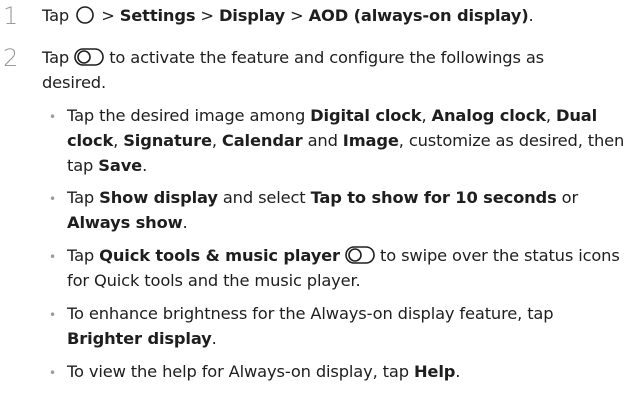 The image size is (642, 404). What do you see at coordinates (489, 115) in the screenshot?
I see `analog-clock-label: Analog clock` at bounding box center [489, 115].